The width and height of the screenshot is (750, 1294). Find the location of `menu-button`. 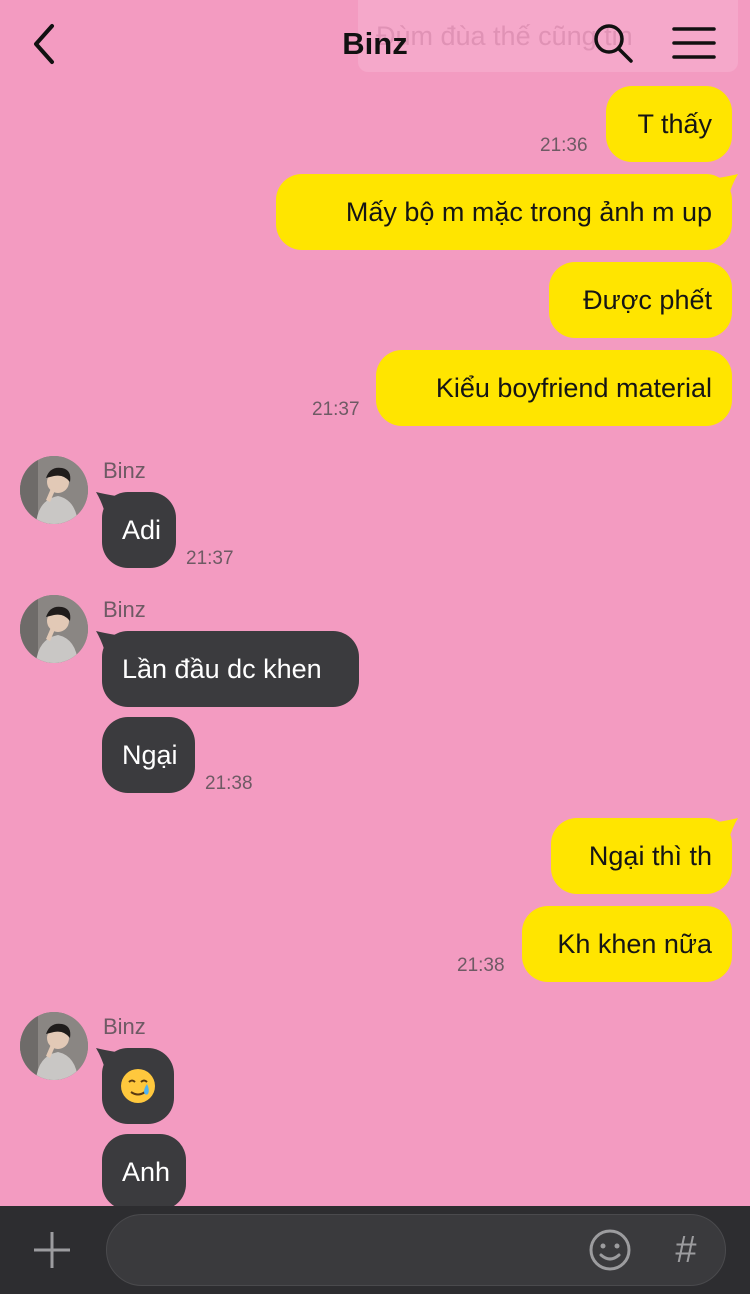

menu-button is located at coordinates (694, 44).